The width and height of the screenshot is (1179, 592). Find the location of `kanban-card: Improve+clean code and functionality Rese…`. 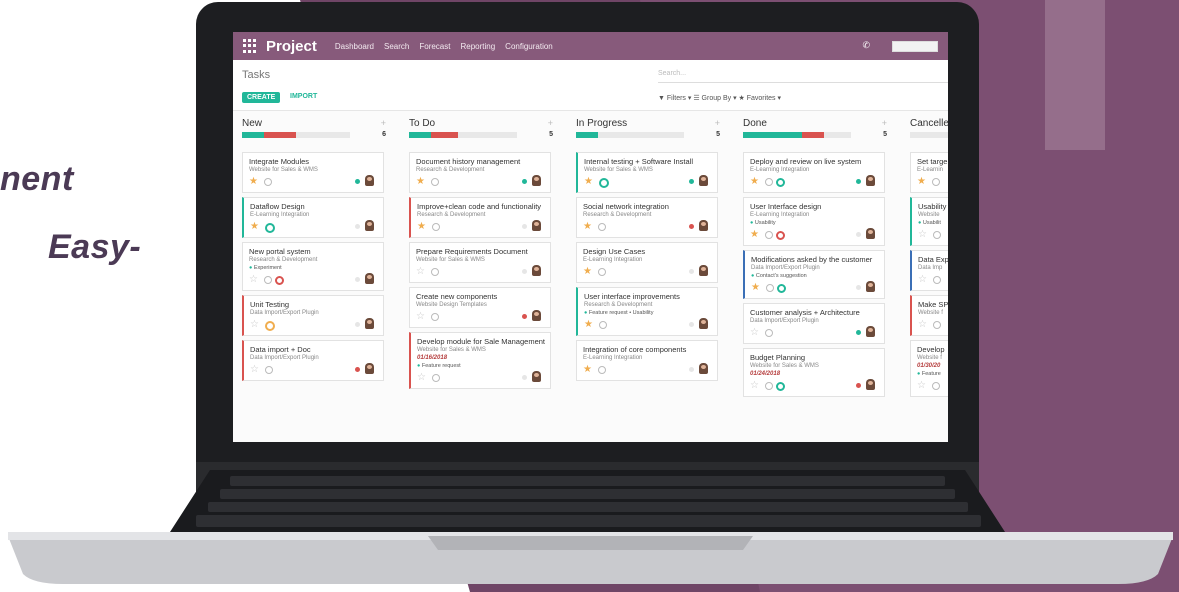

kanban-card: Improve+clean code and functionality Rese… is located at coordinates (480, 217).